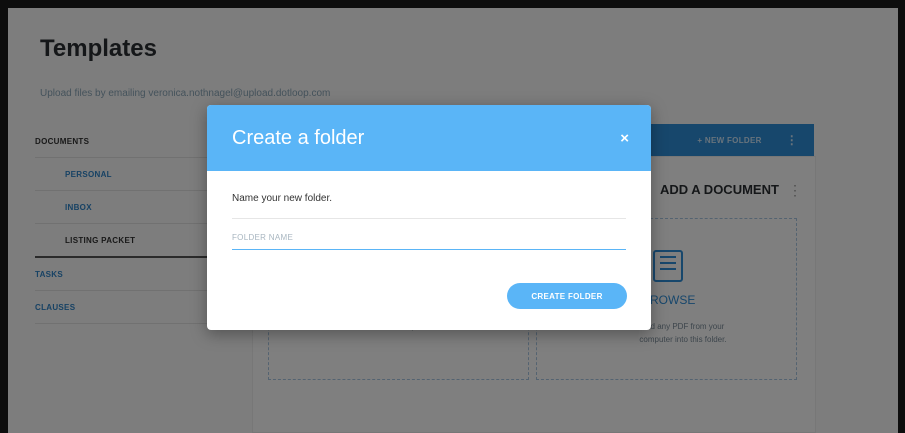  Describe the element at coordinates (429, 138) in the screenshot. I see `dialog-header: Create a folder ×` at that location.